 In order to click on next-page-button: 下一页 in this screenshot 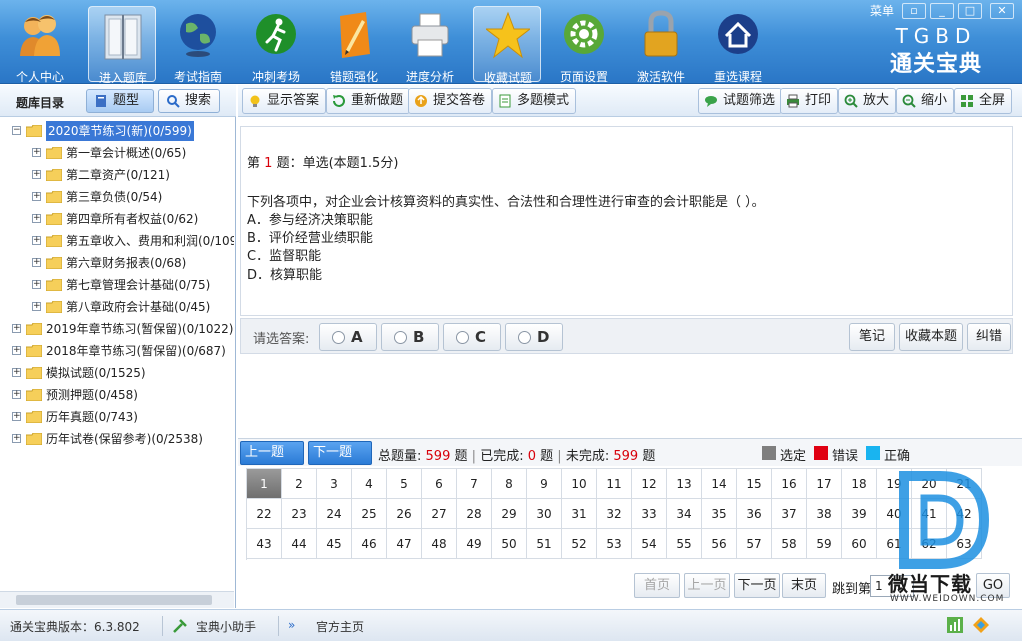, I will do `click(757, 585)`.